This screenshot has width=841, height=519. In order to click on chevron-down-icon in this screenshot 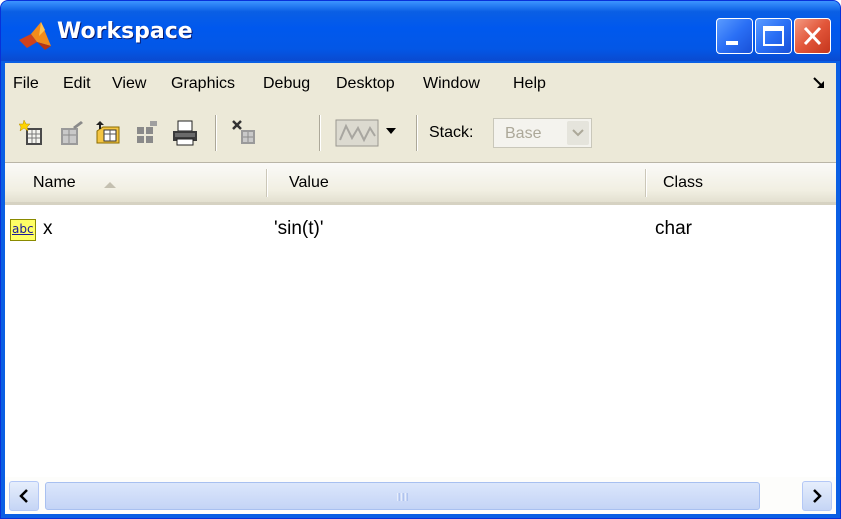, I will do `click(578, 133)`.